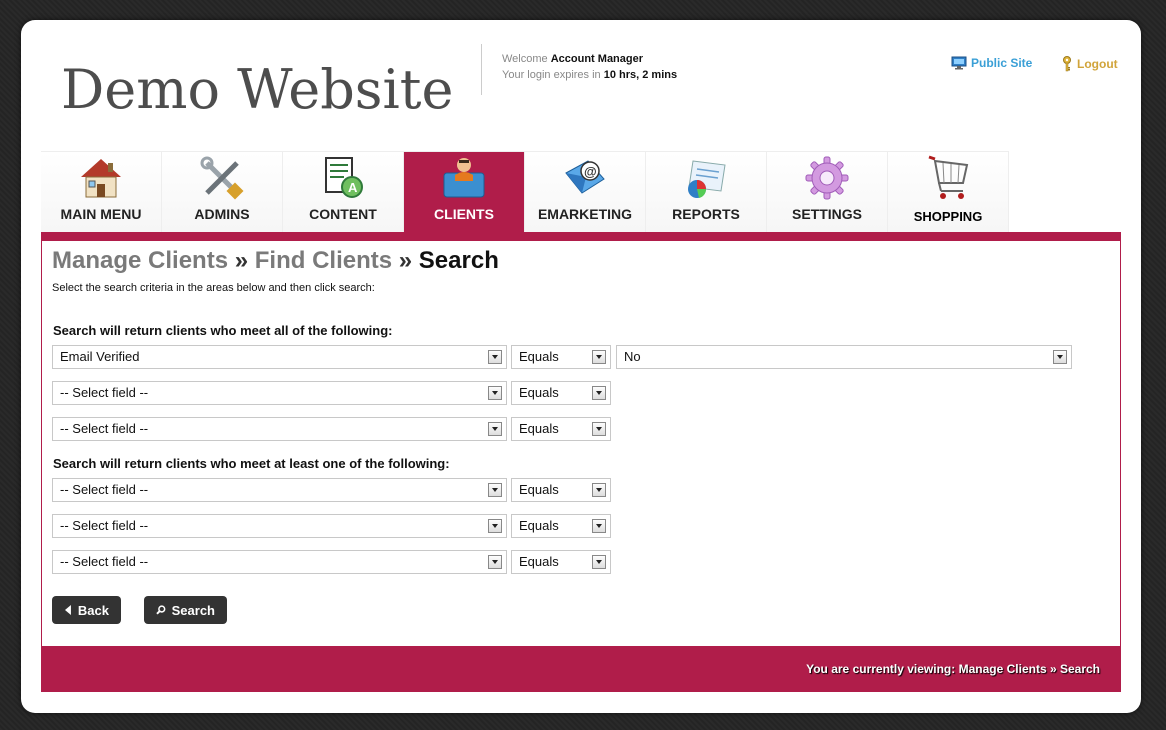  What do you see at coordinates (640, 75) in the screenshot?
I see `expires-time: 10 hrs, 2 mins` at bounding box center [640, 75].